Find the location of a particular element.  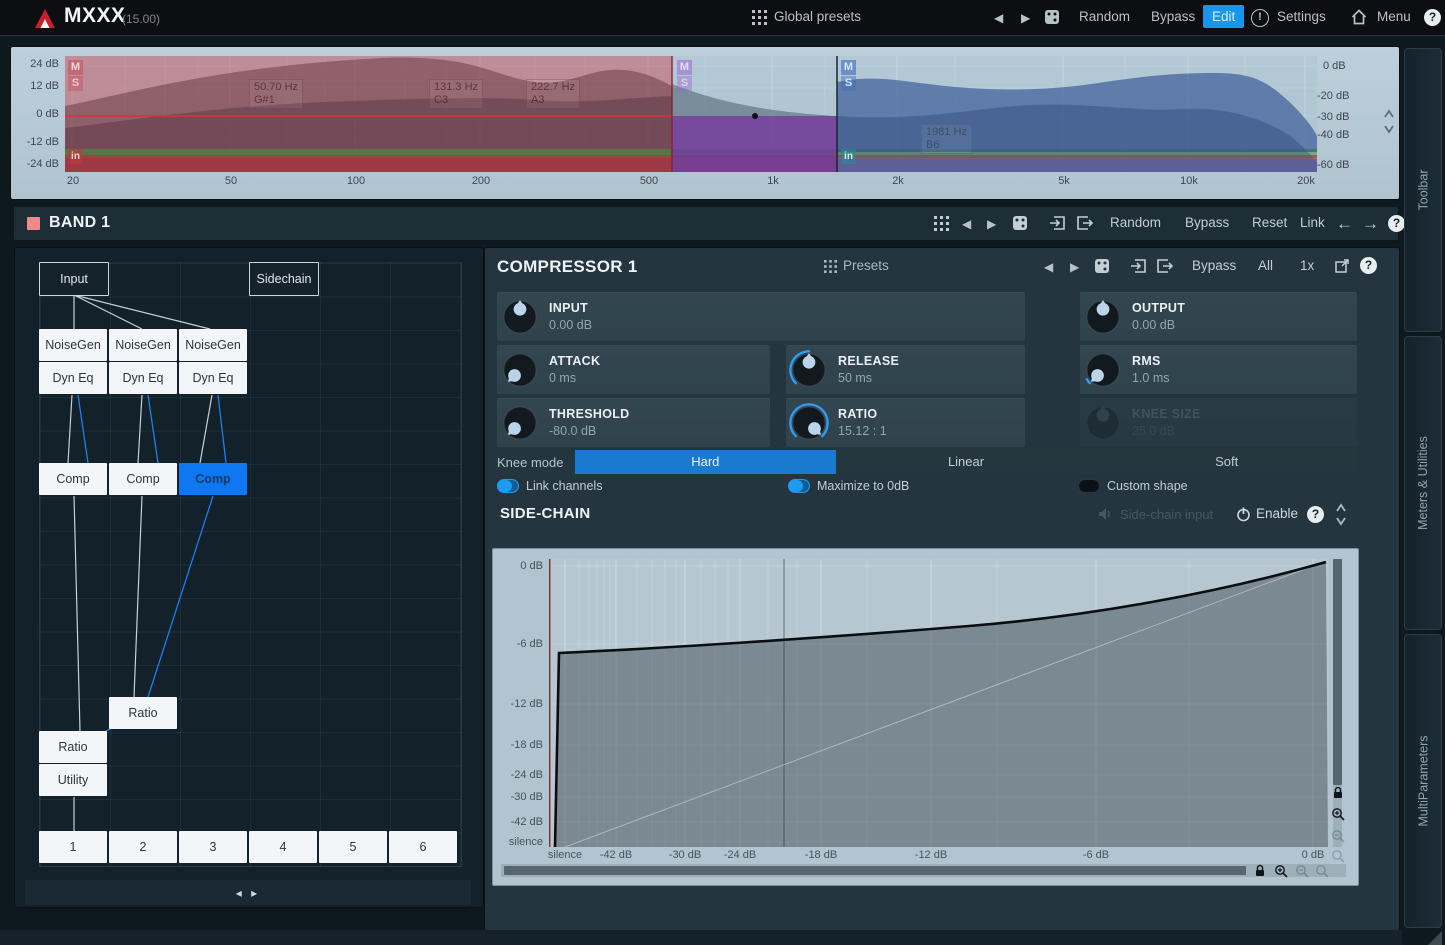

comp-next-icon: ▶ is located at coordinates (1074, 267).